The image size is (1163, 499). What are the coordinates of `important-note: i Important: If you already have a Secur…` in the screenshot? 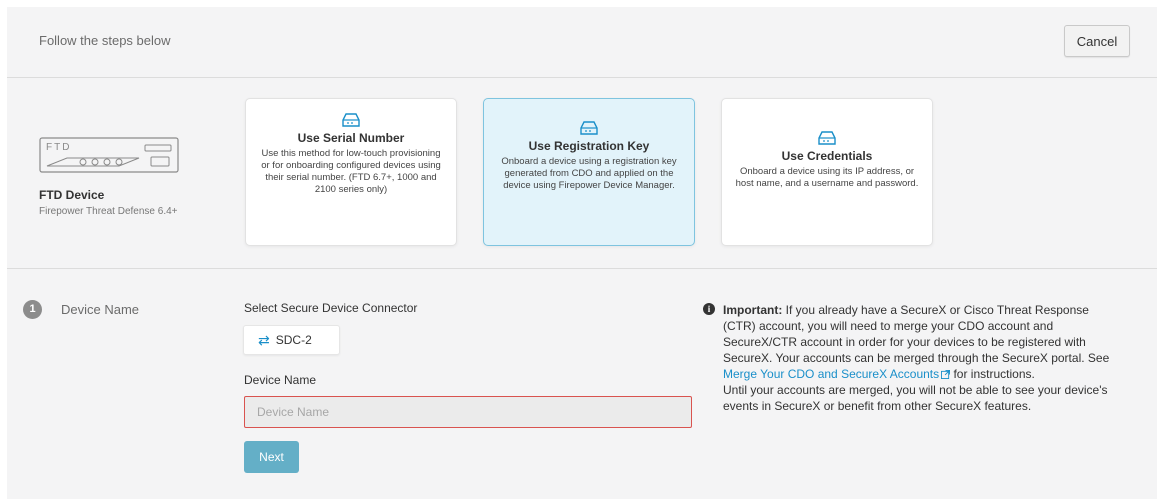 It's located at (913, 358).